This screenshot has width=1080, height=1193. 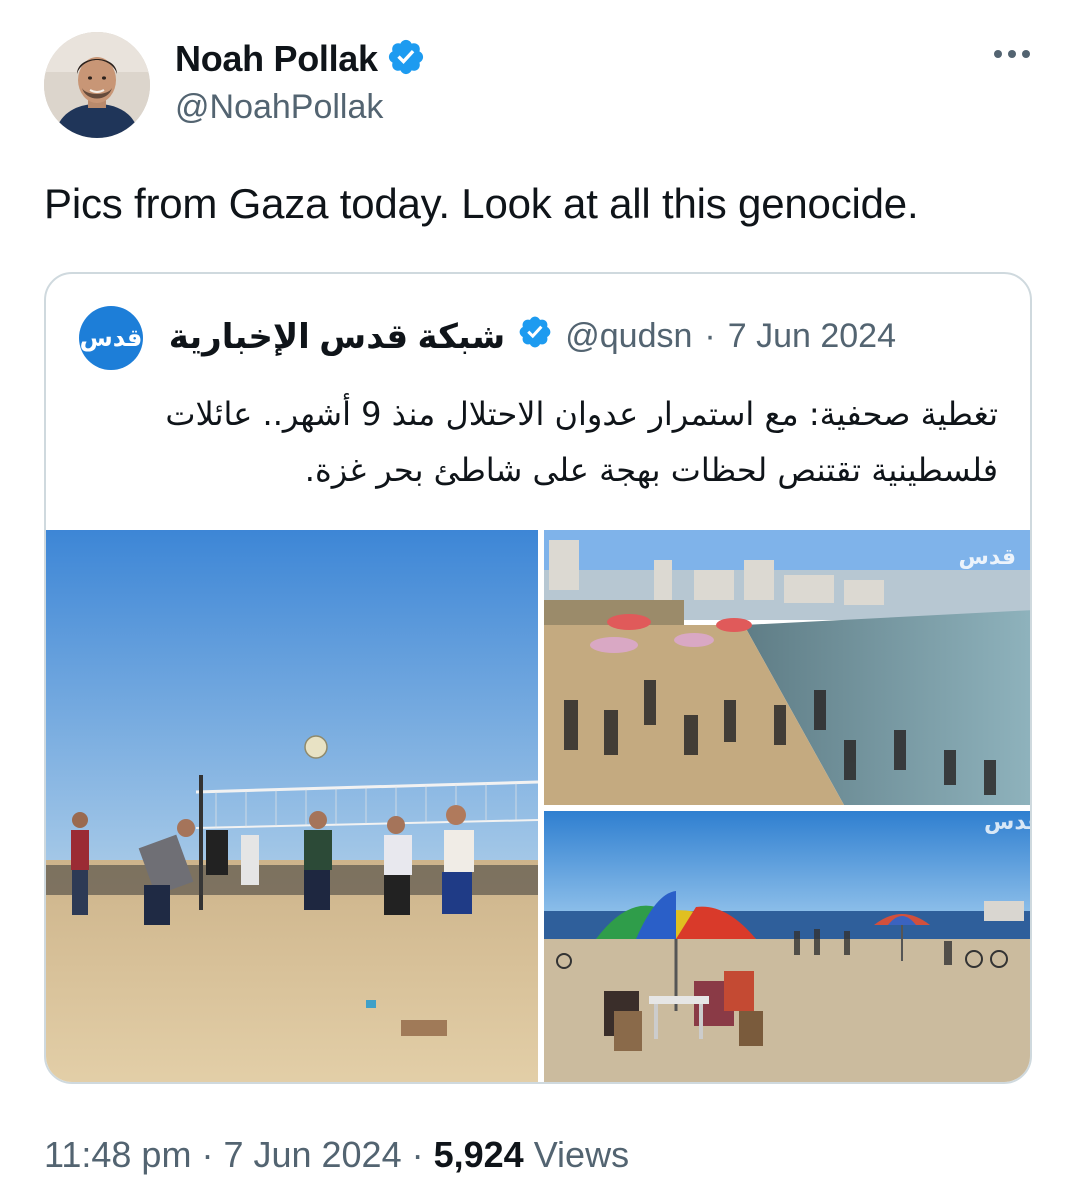 What do you see at coordinates (628, 336) in the screenshot?
I see `quoted-handle: @qudsn` at bounding box center [628, 336].